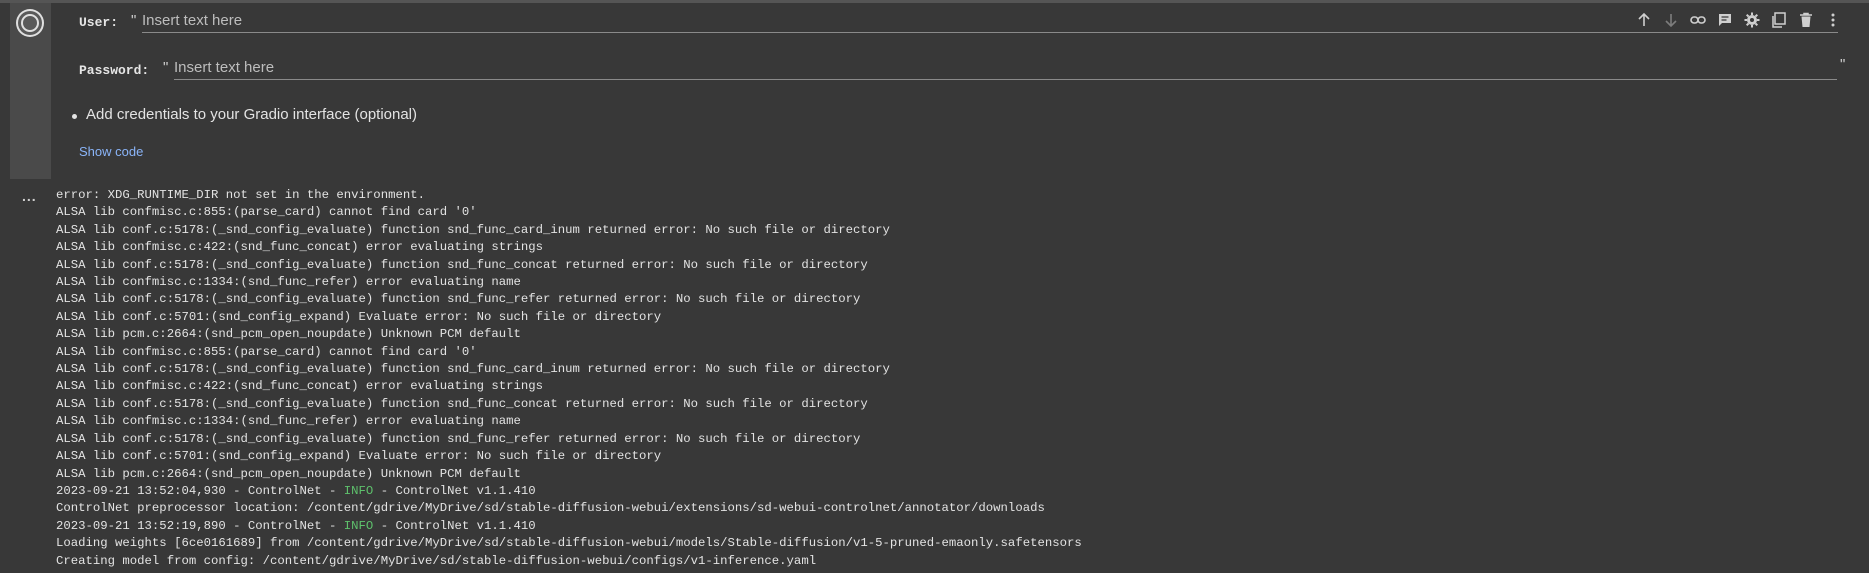 The image size is (1869, 573). What do you see at coordinates (134, 20) in the screenshot?
I see `user-quote-glyph: "` at bounding box center [134, 20].